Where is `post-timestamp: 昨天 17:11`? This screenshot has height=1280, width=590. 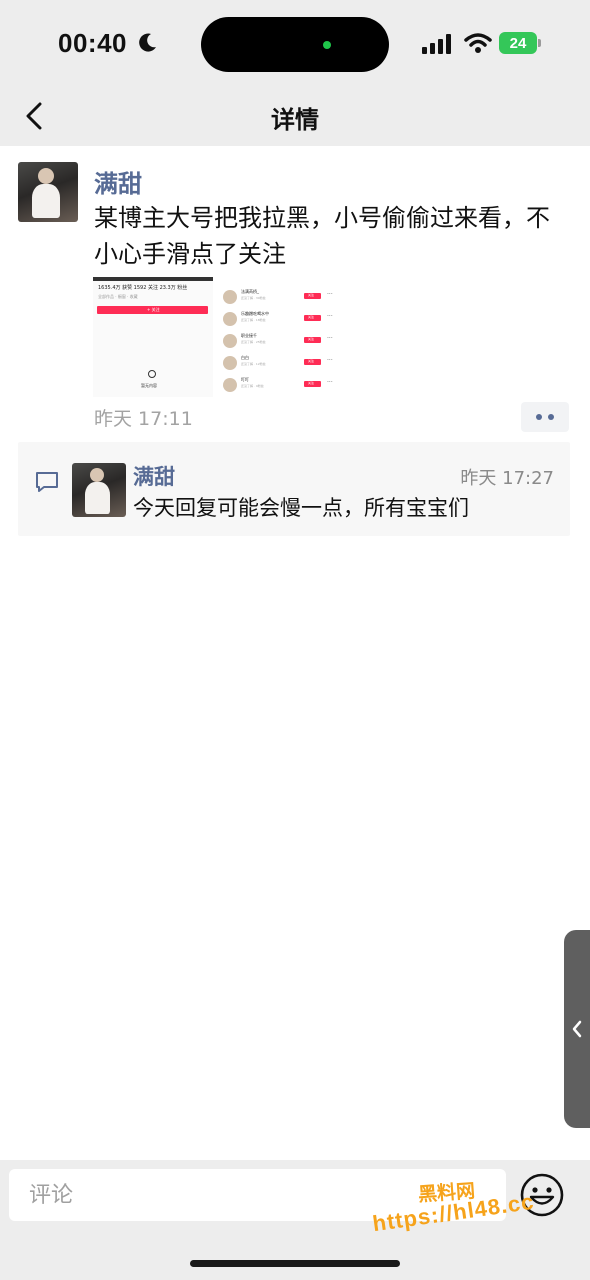
post-timestamp: 昨天 17:11 is located at coordinates (143, 419).